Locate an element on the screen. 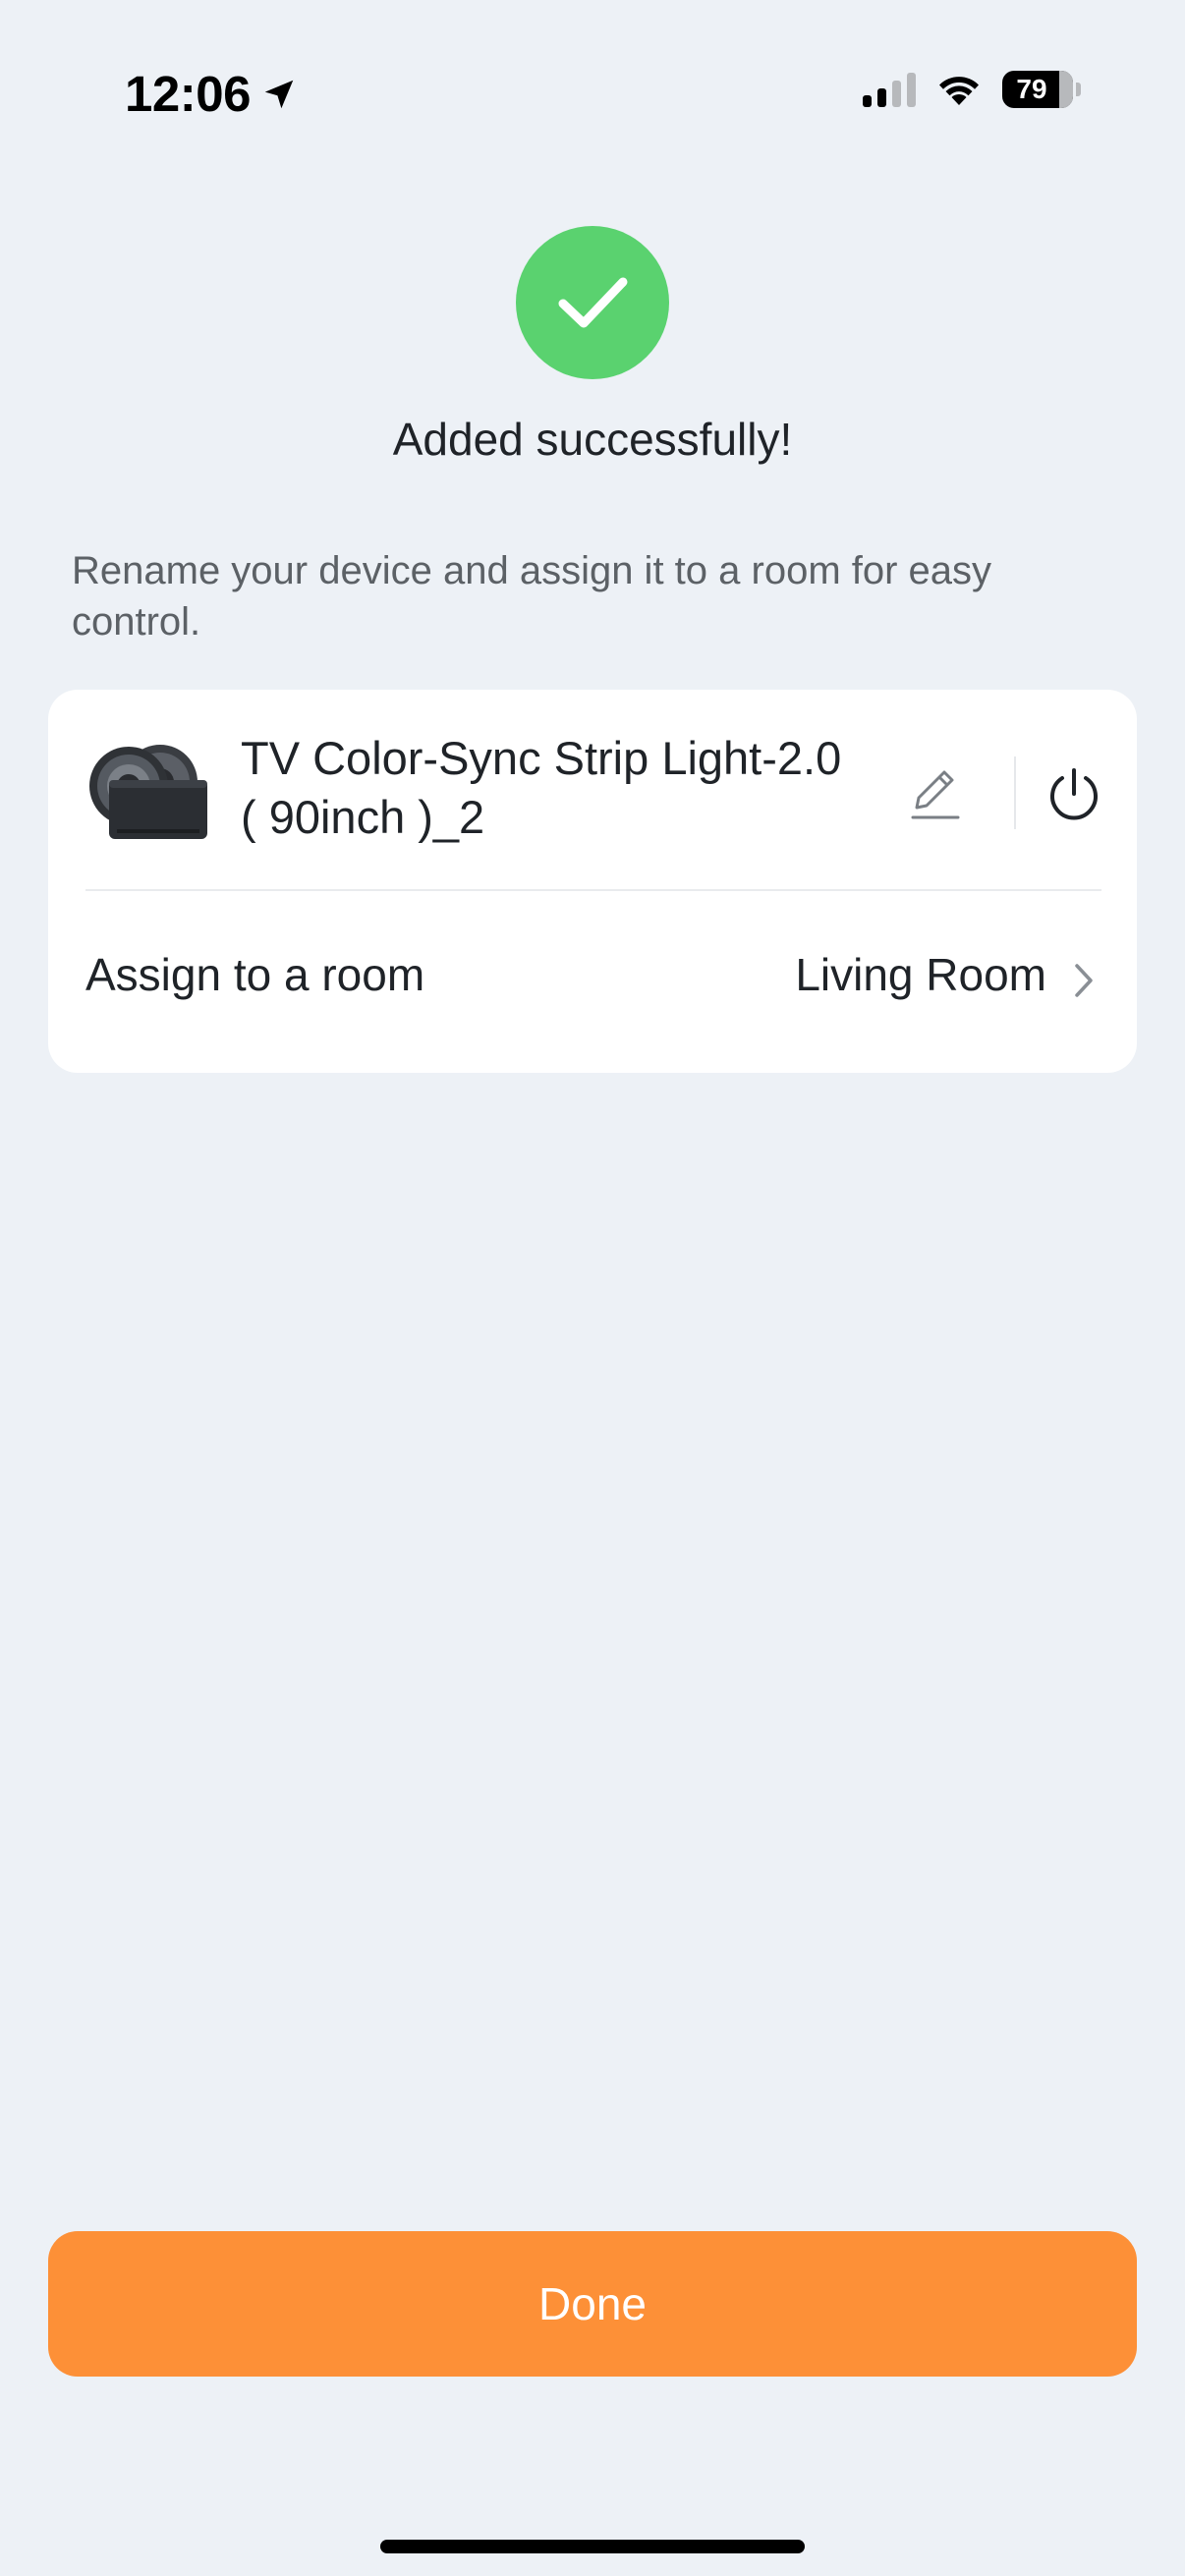 Image resolution: width=1185 pixels, height=2576 pixels. location-arrow-icon is located at coordinates (279, 94).